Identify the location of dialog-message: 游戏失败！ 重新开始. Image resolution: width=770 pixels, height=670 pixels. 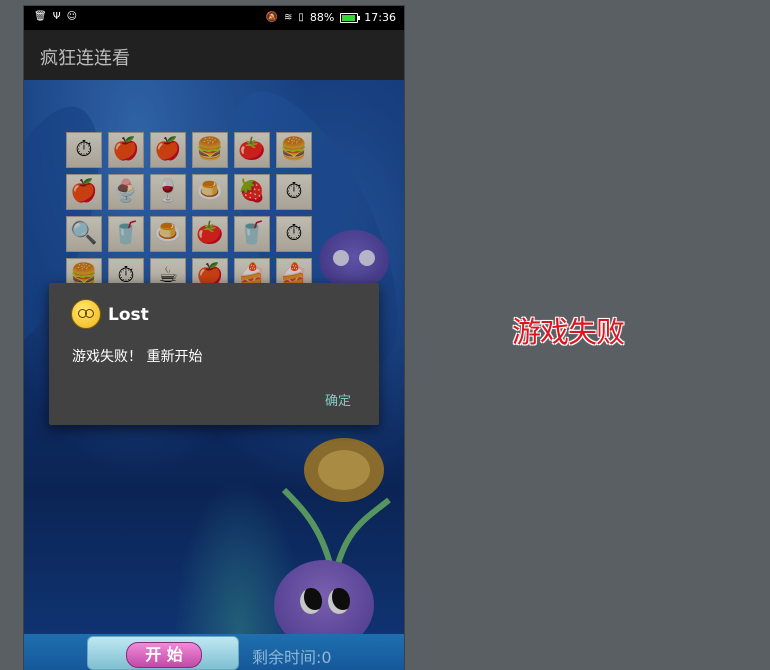
(137, 357).